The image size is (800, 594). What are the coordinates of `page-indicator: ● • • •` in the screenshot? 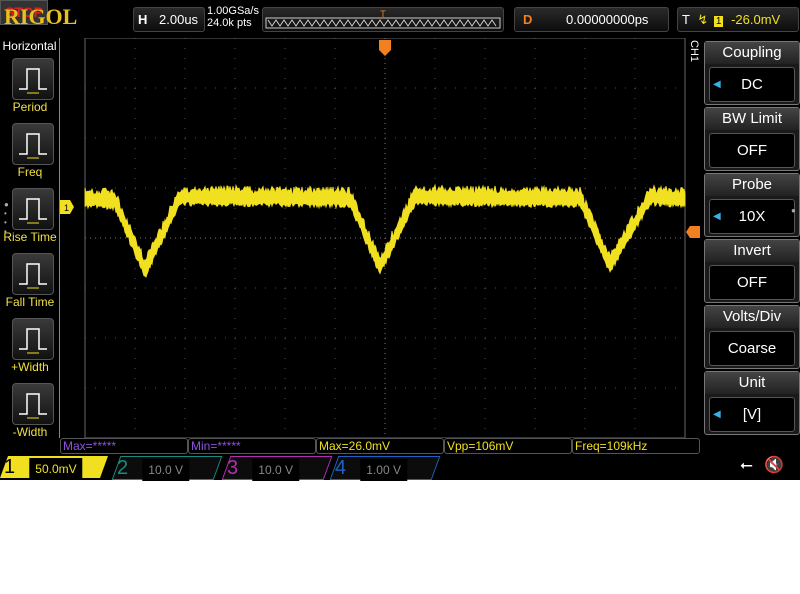 It's located at (6, 218).